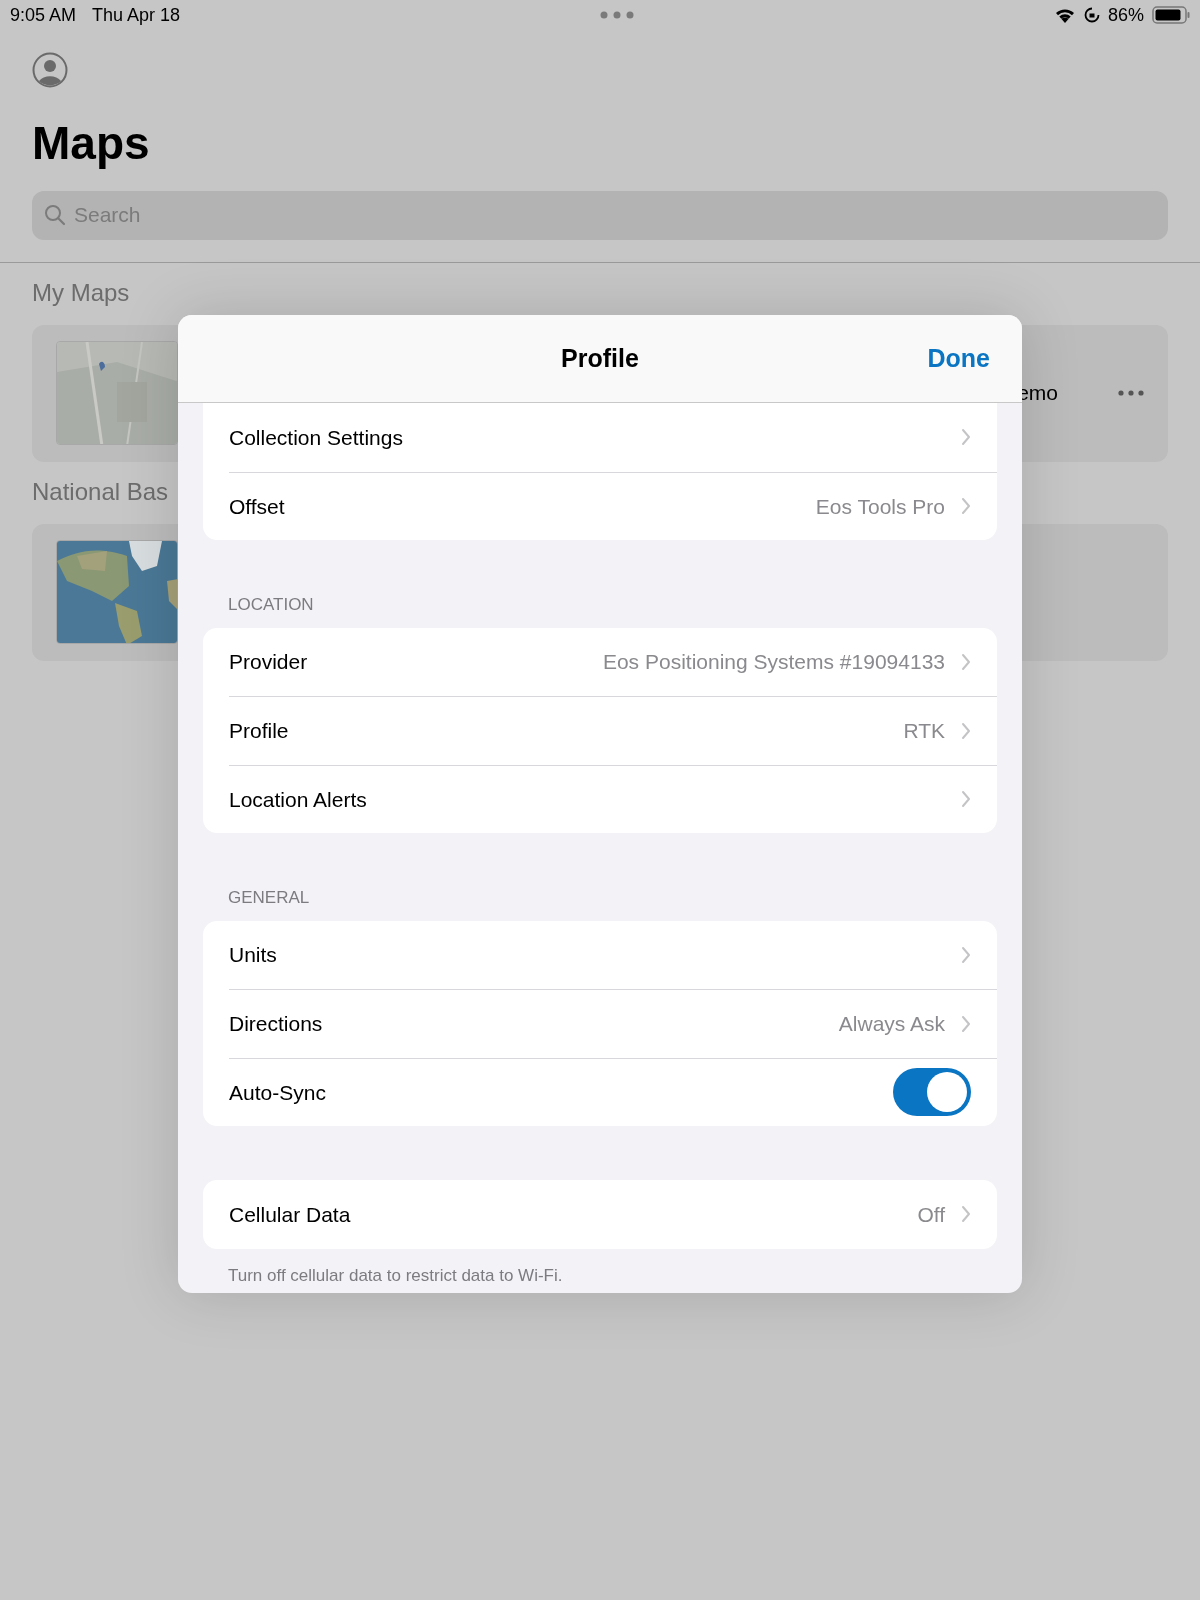 This screenshot has height=1600, width=1200. I want to click on row-value: Eos Positioning Systems #19094133, so click(773, 662).